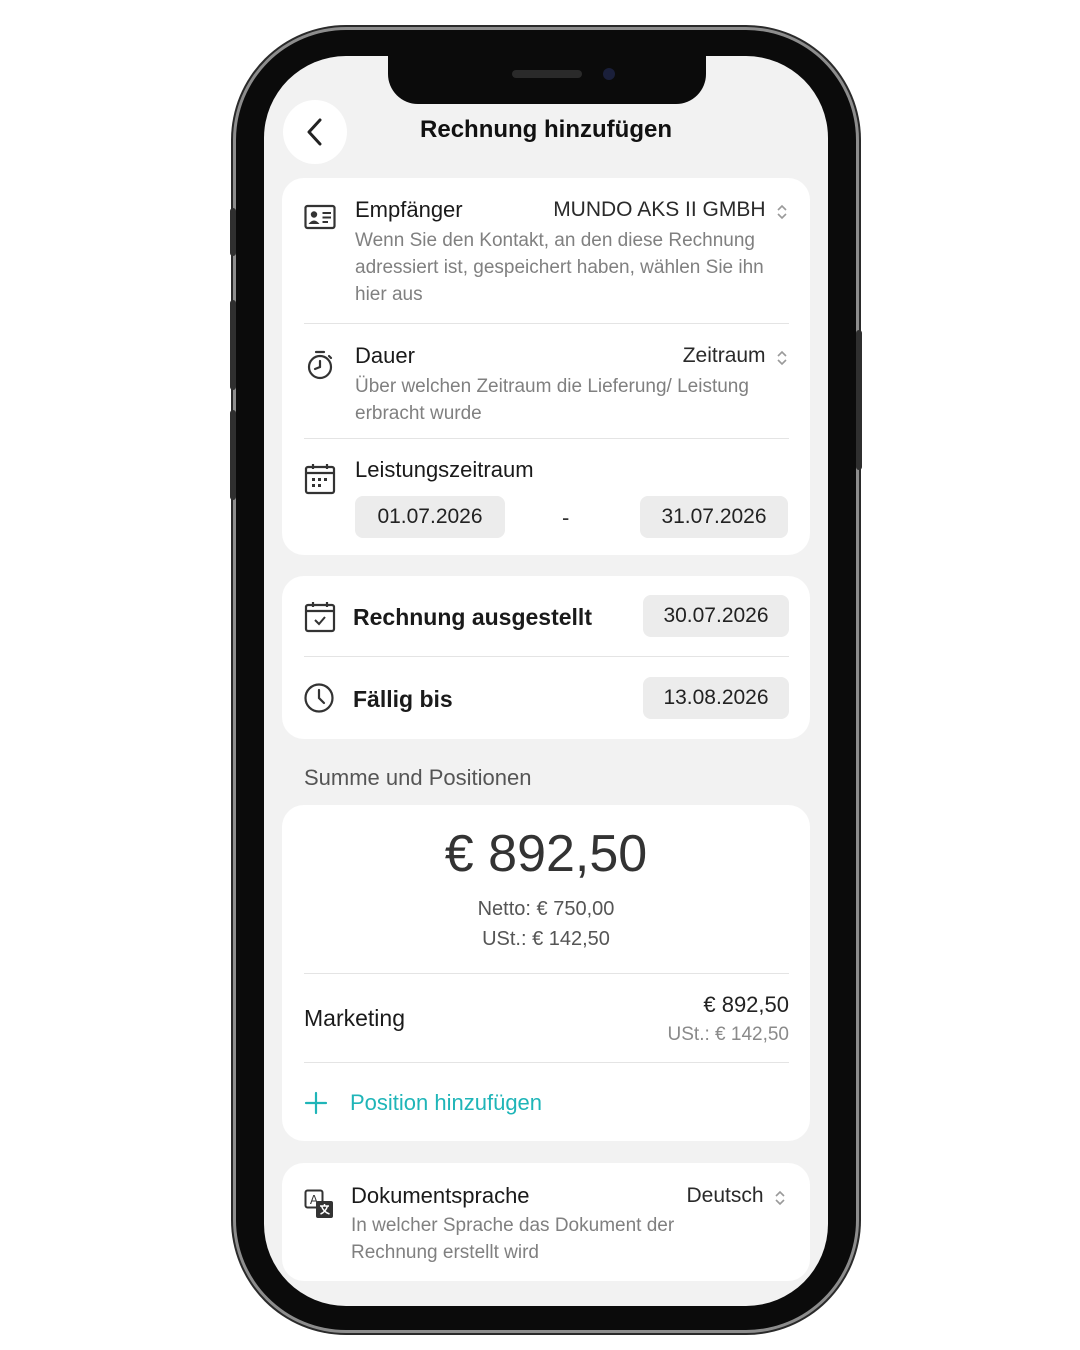 This screenshot has width=1080, height=1350. What do you see at coordinates (320, 217) in the screenshot?
I see `contact-card-icon` at bounding box center [320, 217].